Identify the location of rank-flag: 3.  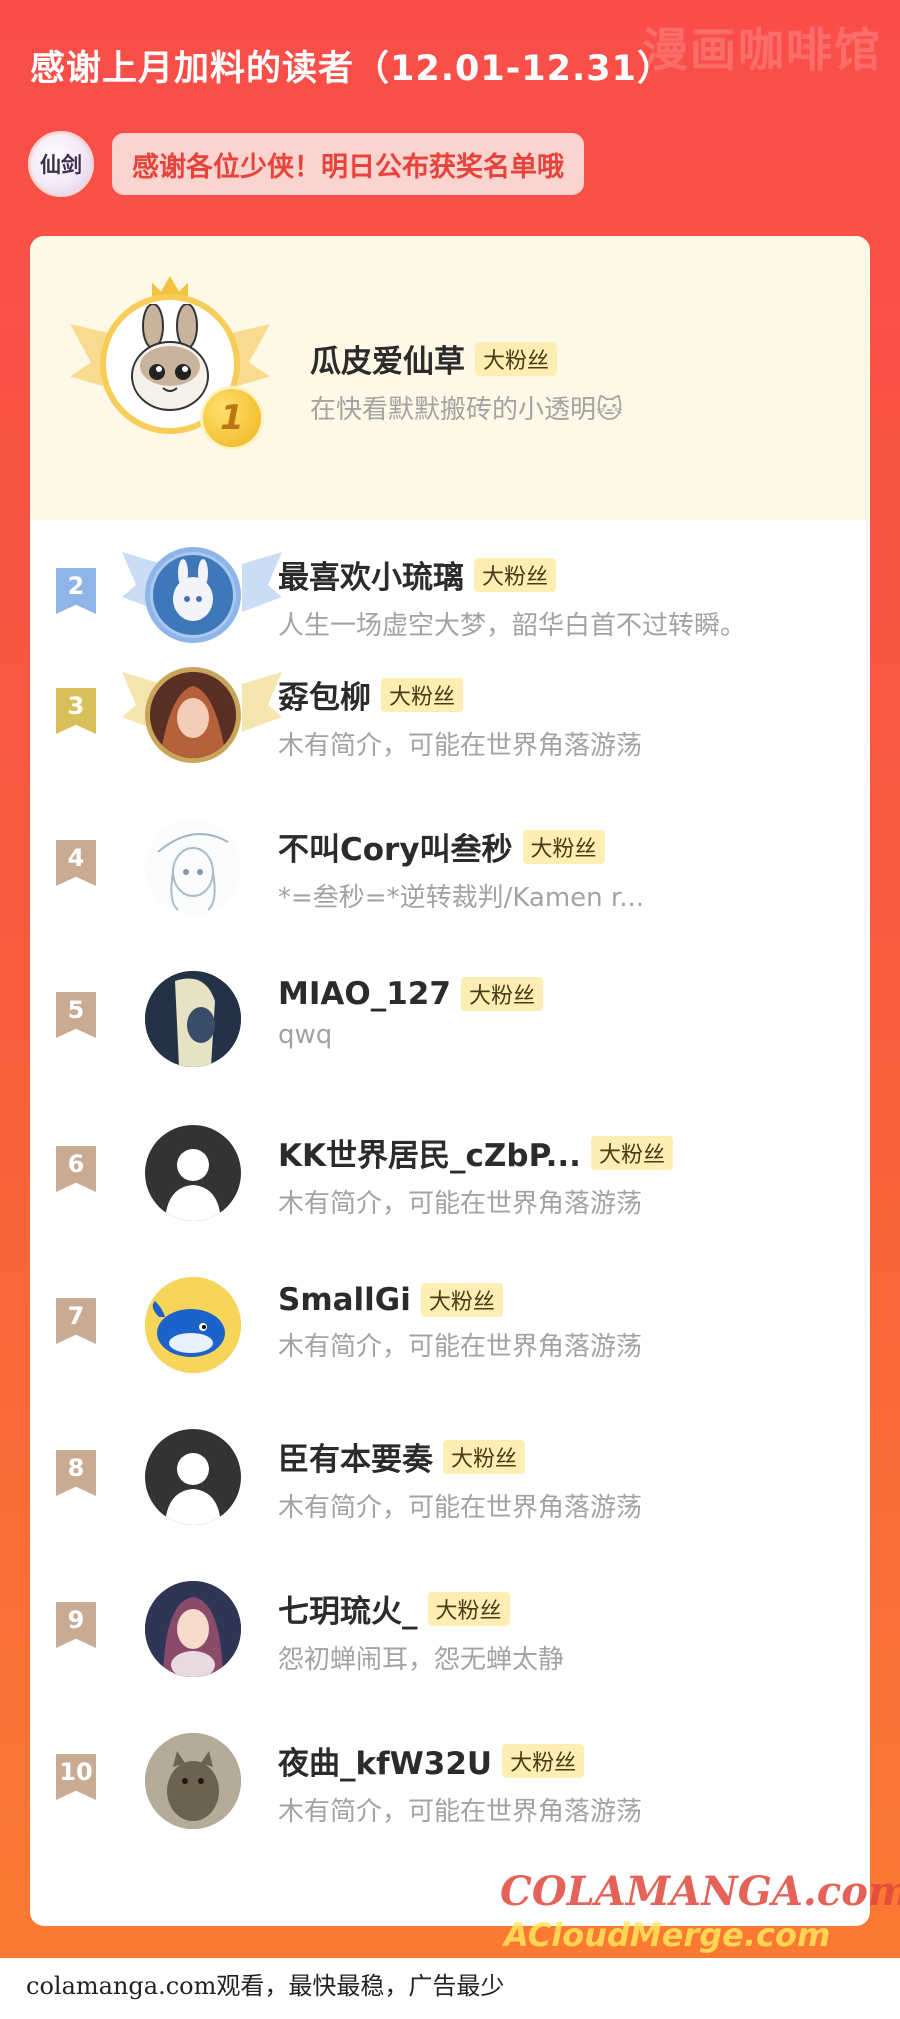
(76, 711).